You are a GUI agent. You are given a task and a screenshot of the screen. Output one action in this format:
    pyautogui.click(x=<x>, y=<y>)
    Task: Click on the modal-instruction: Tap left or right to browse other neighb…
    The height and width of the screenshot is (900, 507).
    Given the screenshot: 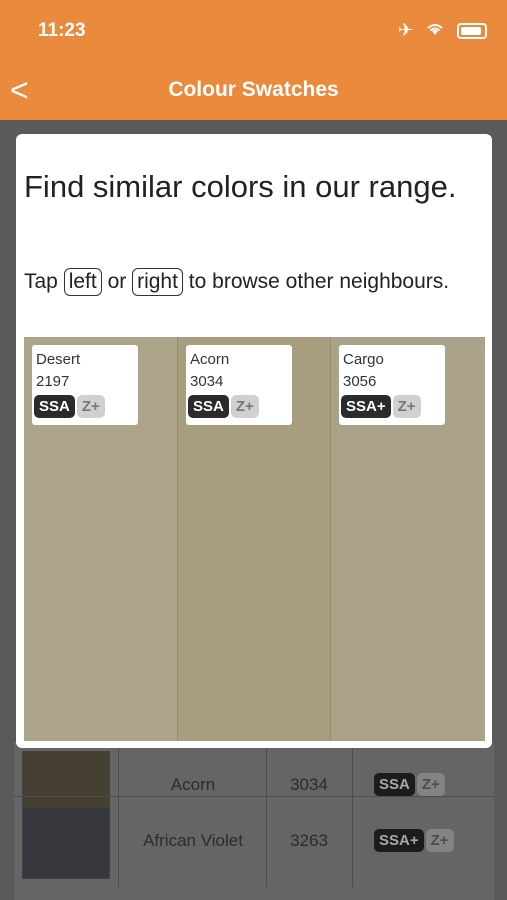 What is the action you would take?
    pyautogui.click(x=249, y=282)
    